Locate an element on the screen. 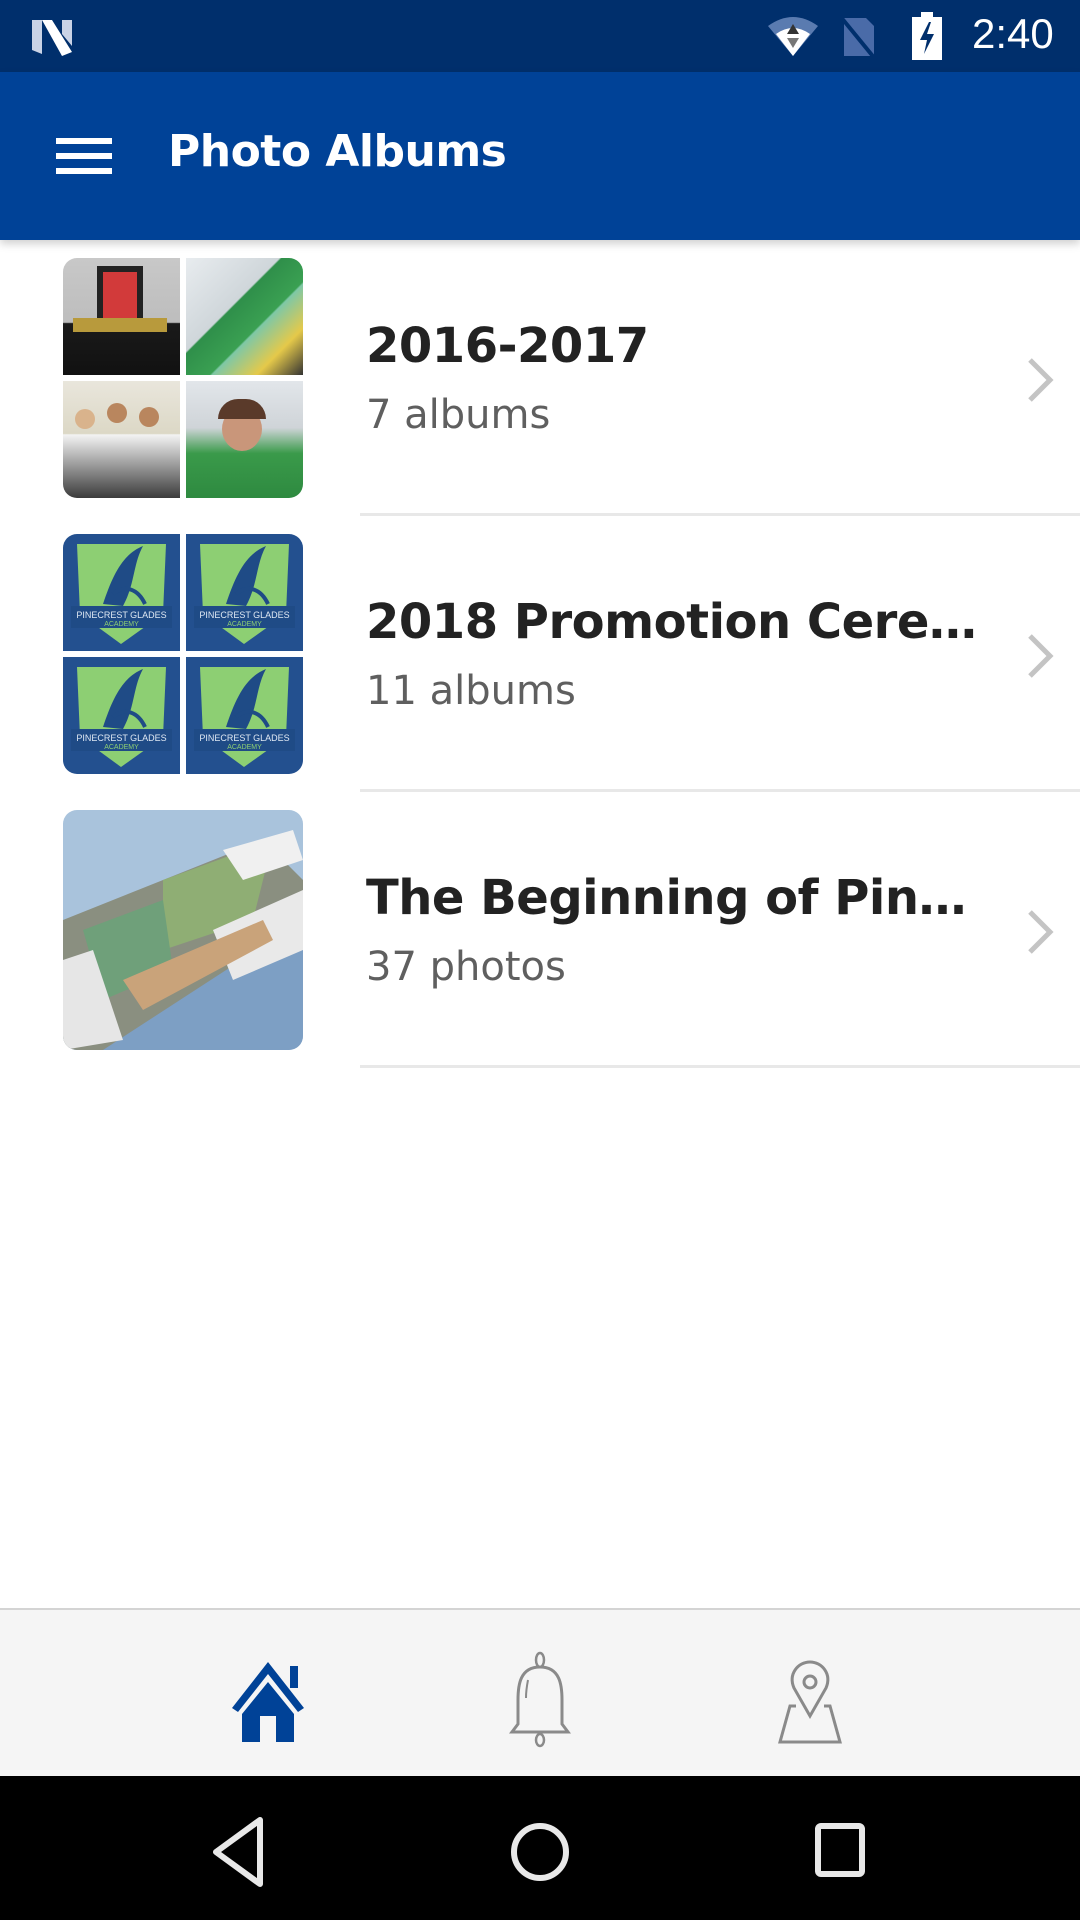 The image size is (1080, 1920). album-row: The Beginning of Pinecre… 37 photos is located at coordinates (540, 930).